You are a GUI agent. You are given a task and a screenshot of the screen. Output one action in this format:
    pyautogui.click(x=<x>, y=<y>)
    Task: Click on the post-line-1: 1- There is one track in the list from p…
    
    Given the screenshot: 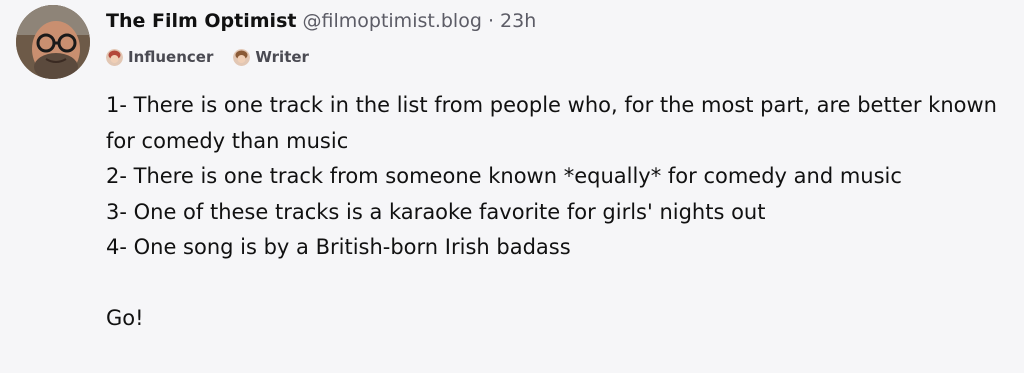 What is the action you would take?
    pyautogui.click(x=551, y=123)
    